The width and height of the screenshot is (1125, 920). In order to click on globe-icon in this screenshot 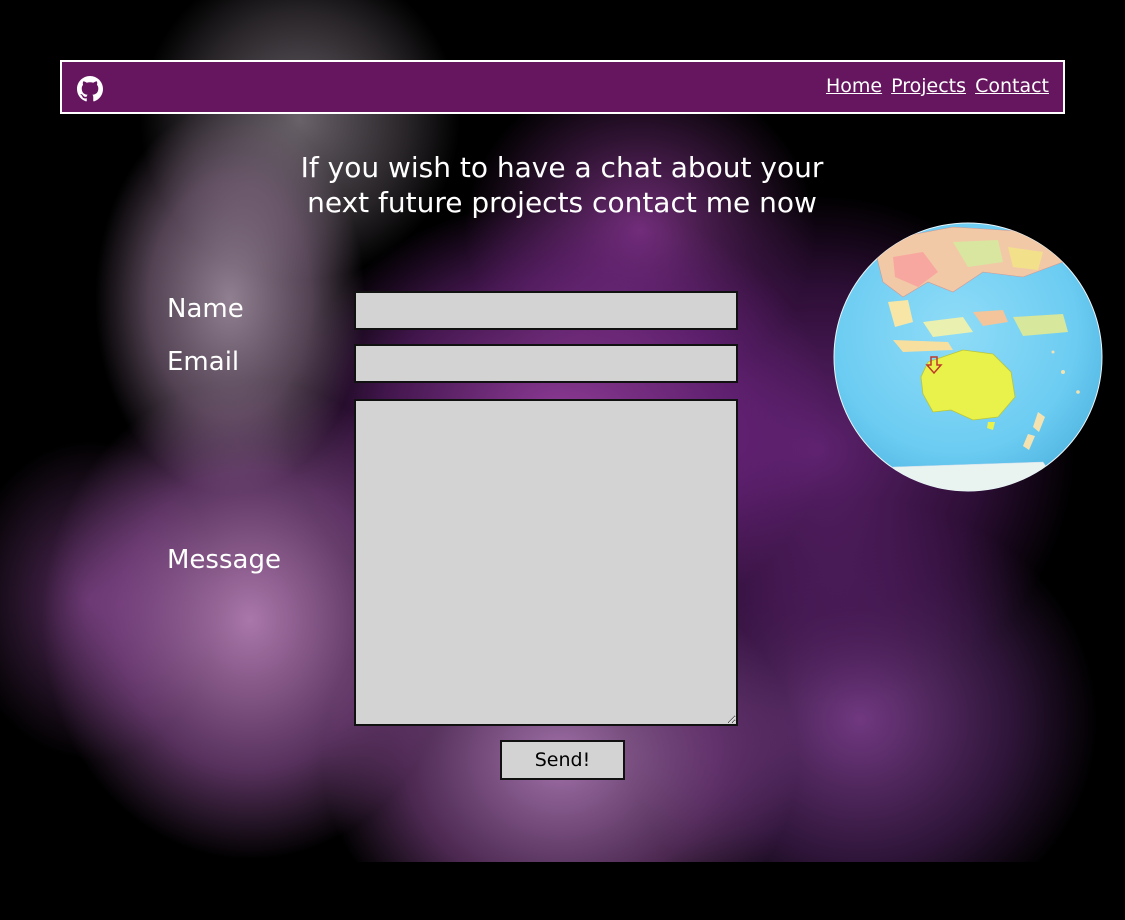, I will do `click(968, 357)`.